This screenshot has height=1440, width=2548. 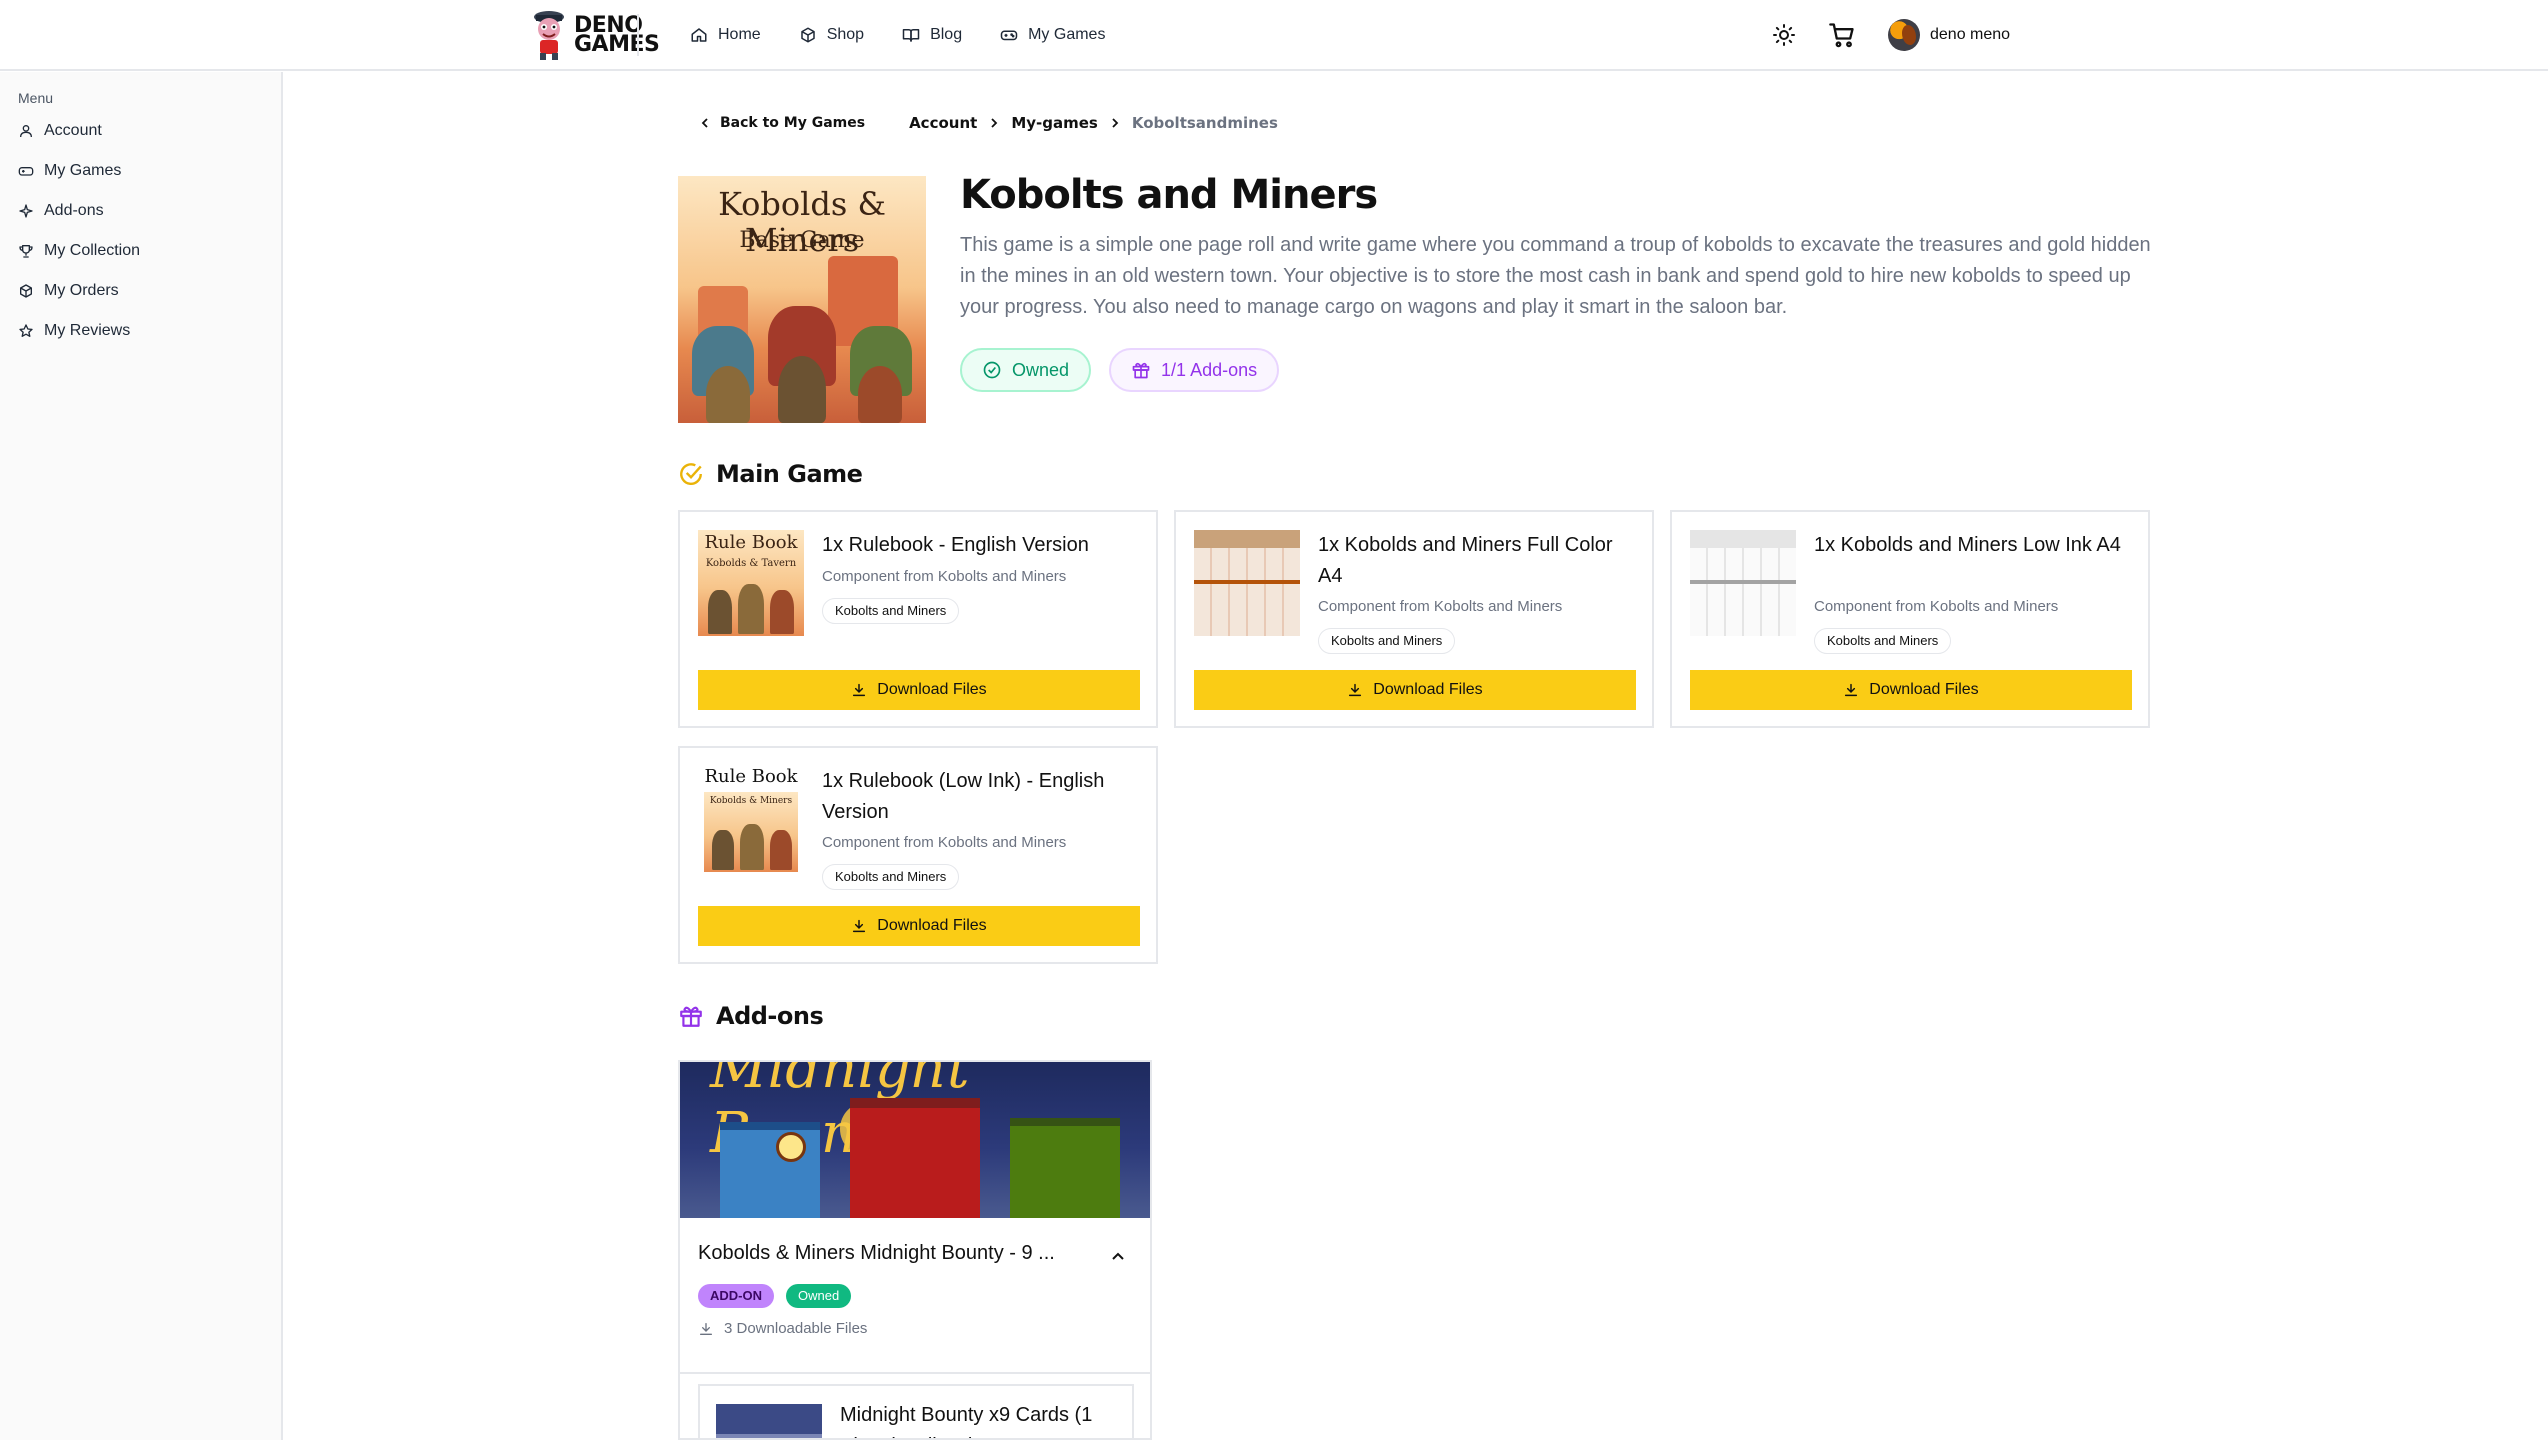 What do you see at coordinates (819, 1296) in the screenshot?
I see `owned-badge: Owned` at bounding box center [819, 1296].